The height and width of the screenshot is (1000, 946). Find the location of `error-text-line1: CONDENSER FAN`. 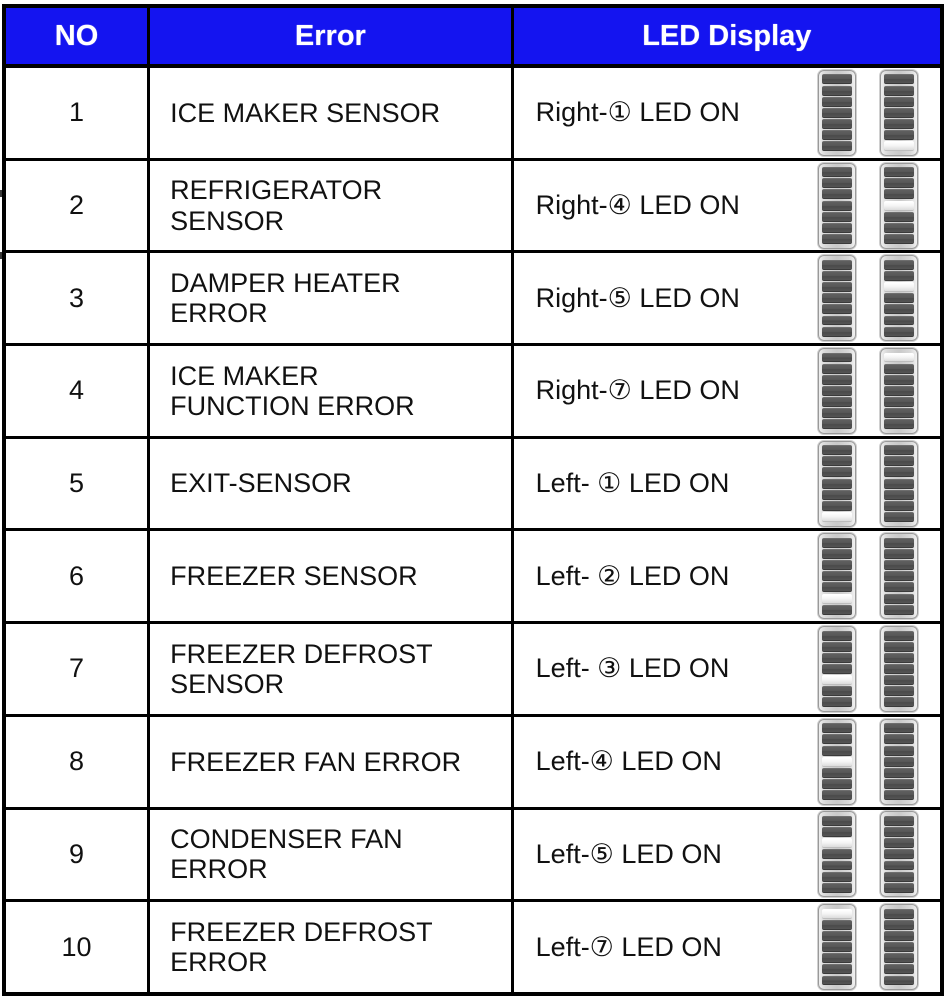

error-text-line1: CONDENSER FAN is located at coordinates (286, 839).